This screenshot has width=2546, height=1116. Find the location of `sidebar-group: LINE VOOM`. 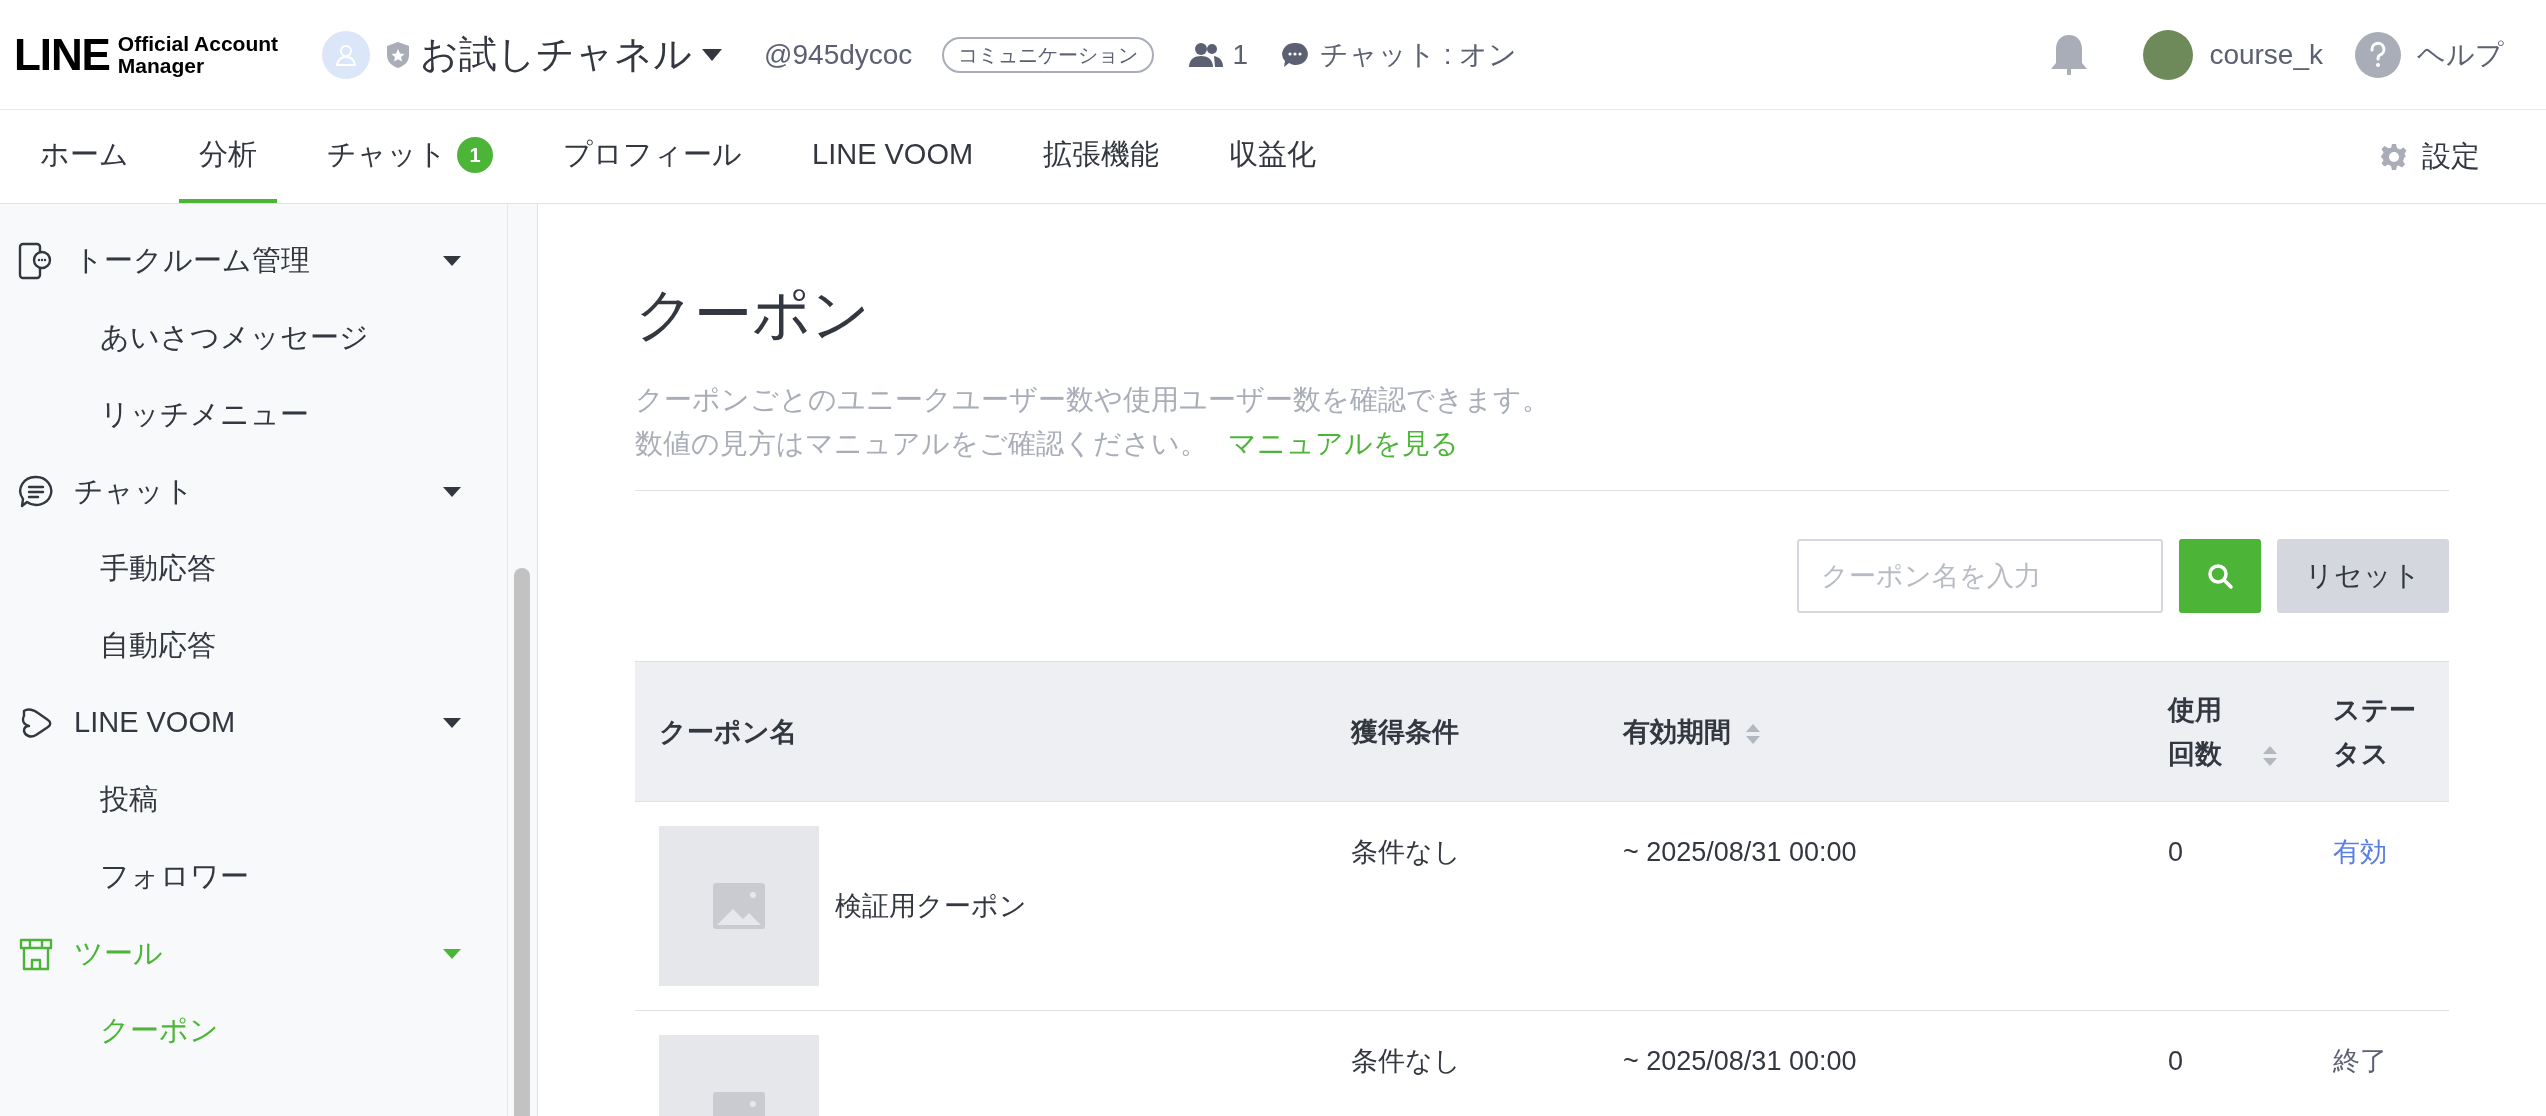

sidebar-group: LINE VOOM is located at coordinates (252, 722).